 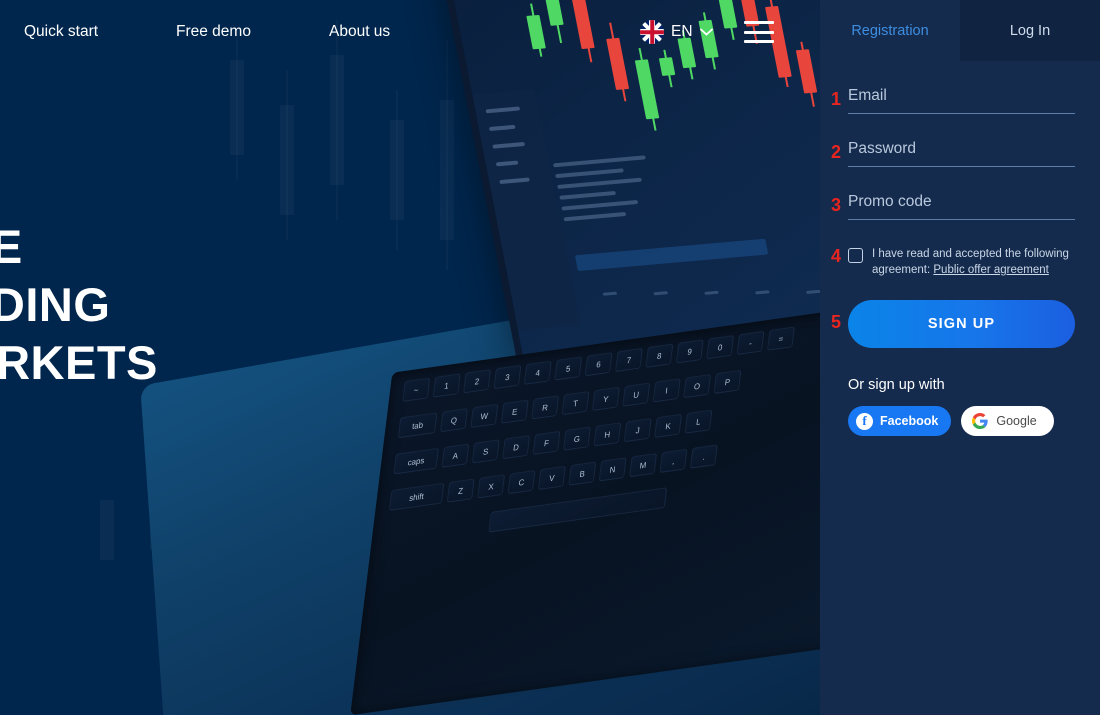 What do you see at coordinates (1016, 421) in the screenshot?
I see `google-label: Google` at bounding box center [1016, 421].